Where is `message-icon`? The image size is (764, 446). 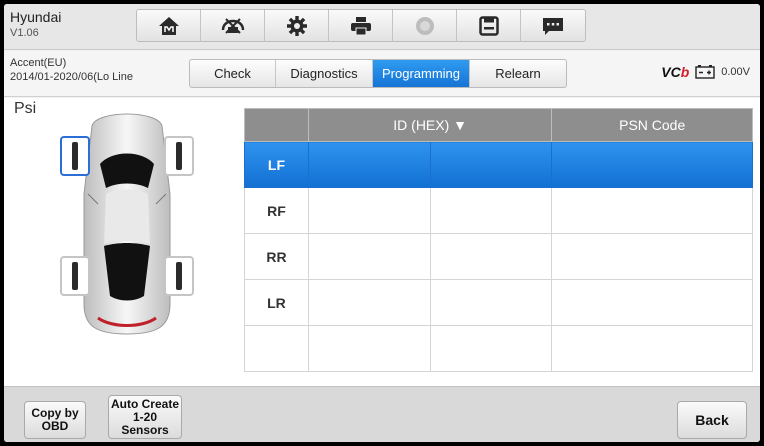
message-icon is located at coordinates (553, 26).